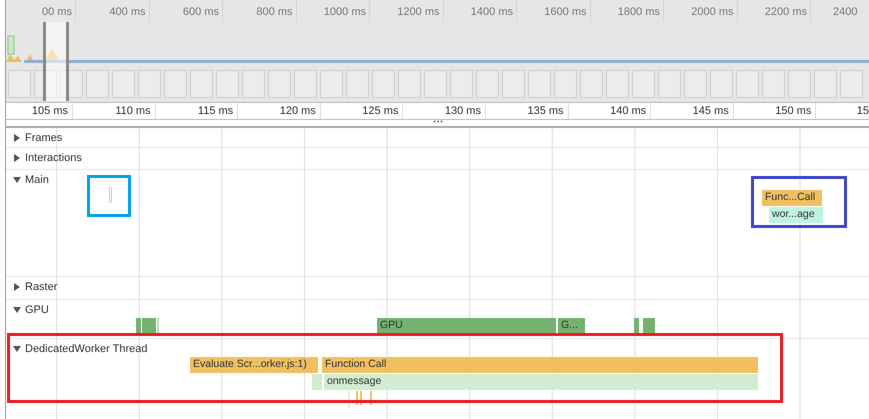 The width and height of the screenshot is (869, 419). What do you see at coordinates (31, 310) in the screenshot?
I see `track-header: GPU` at bounding box center [31, 310].